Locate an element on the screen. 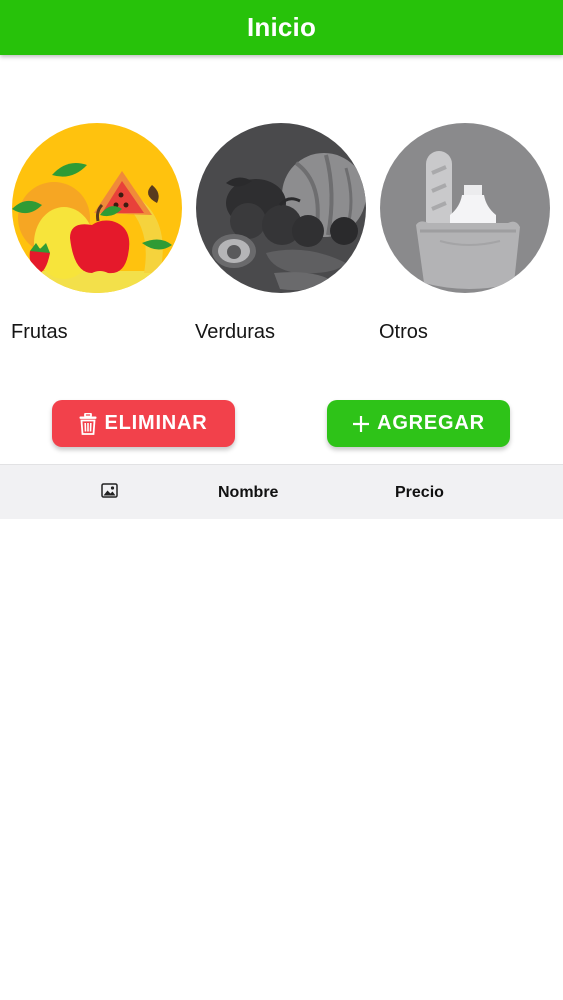  category-otros: Otros is located at coordinates (464, 233).